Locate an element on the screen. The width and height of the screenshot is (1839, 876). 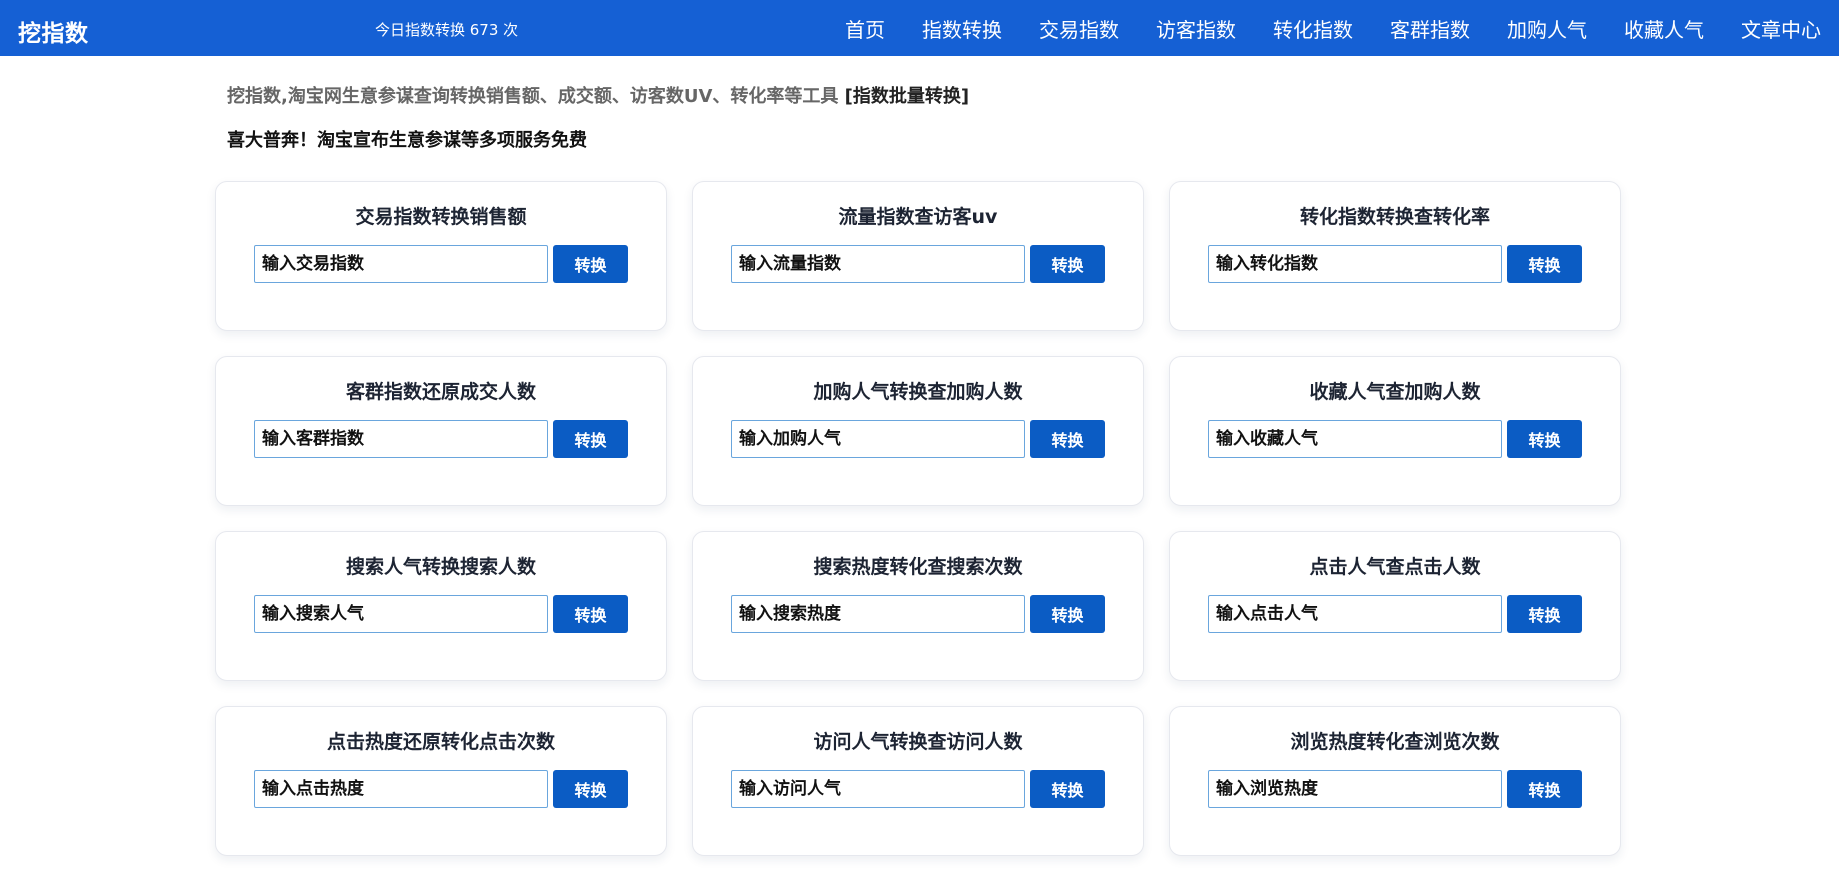
intro-description: 挖指数,淘宝网生意参谋查询转换销售额、成交额、访客数UV、转化率等工具 is located at coordinates (533, 96).